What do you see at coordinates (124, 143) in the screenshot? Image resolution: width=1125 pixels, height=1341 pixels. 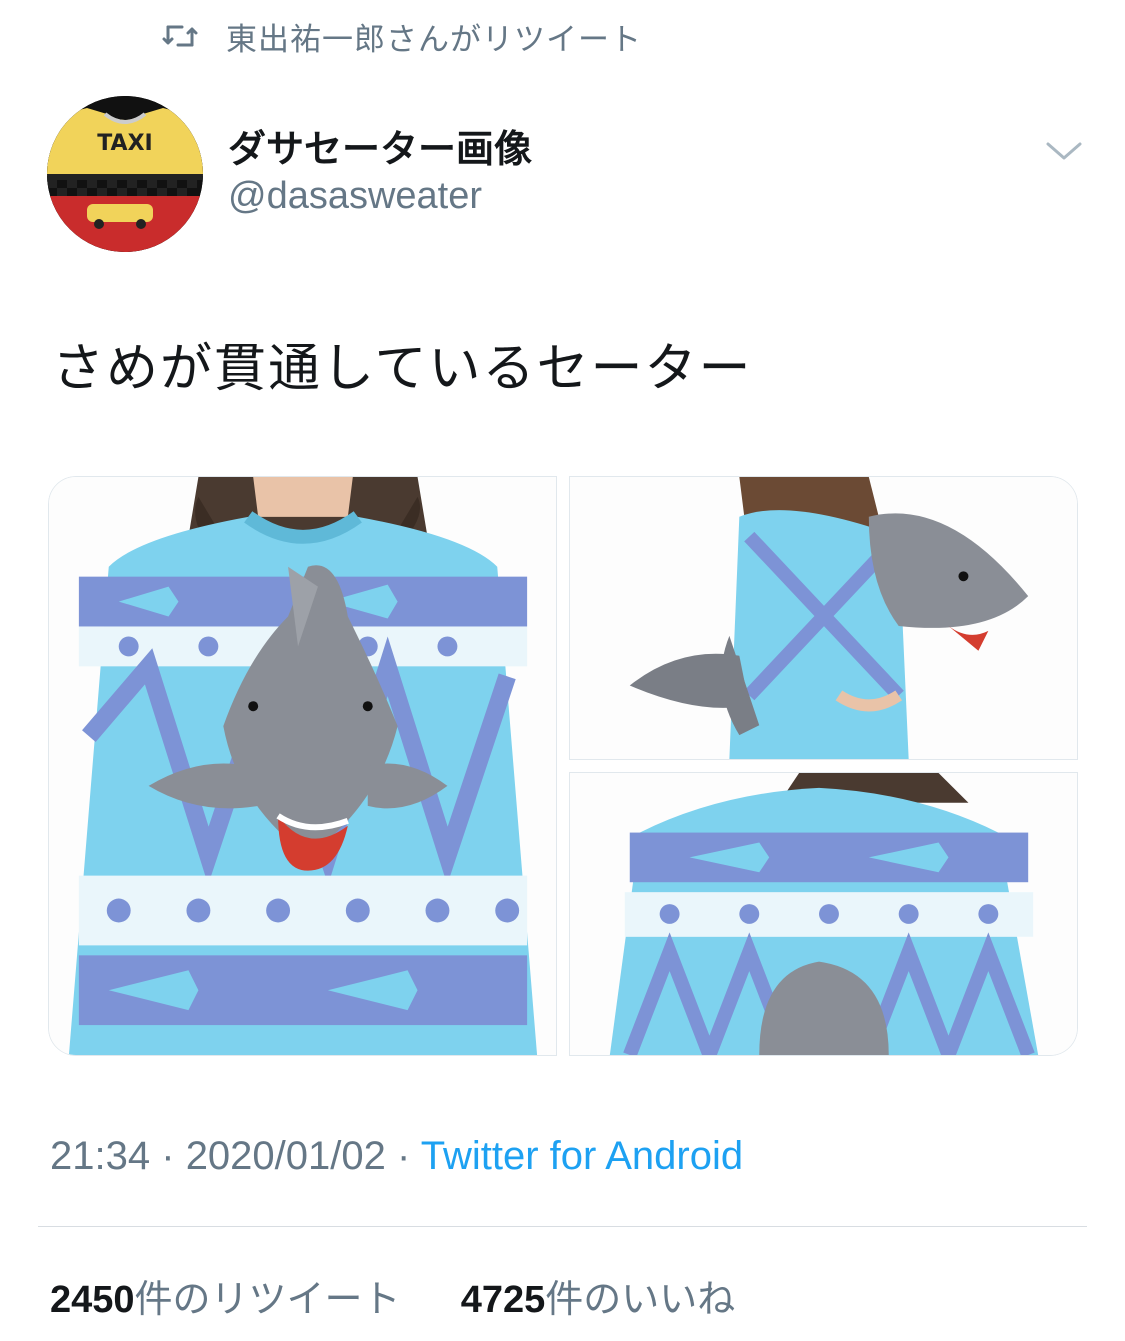 I see `avatar-logo-text: TAXI` at bounding box center [124, 143].